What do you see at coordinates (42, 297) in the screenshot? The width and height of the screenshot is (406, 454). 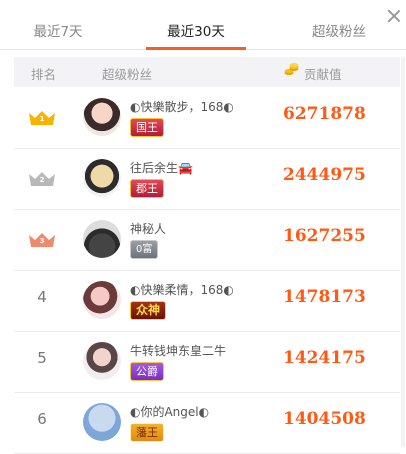 I see `rank-number: 4` at bounding box center [42, 297].